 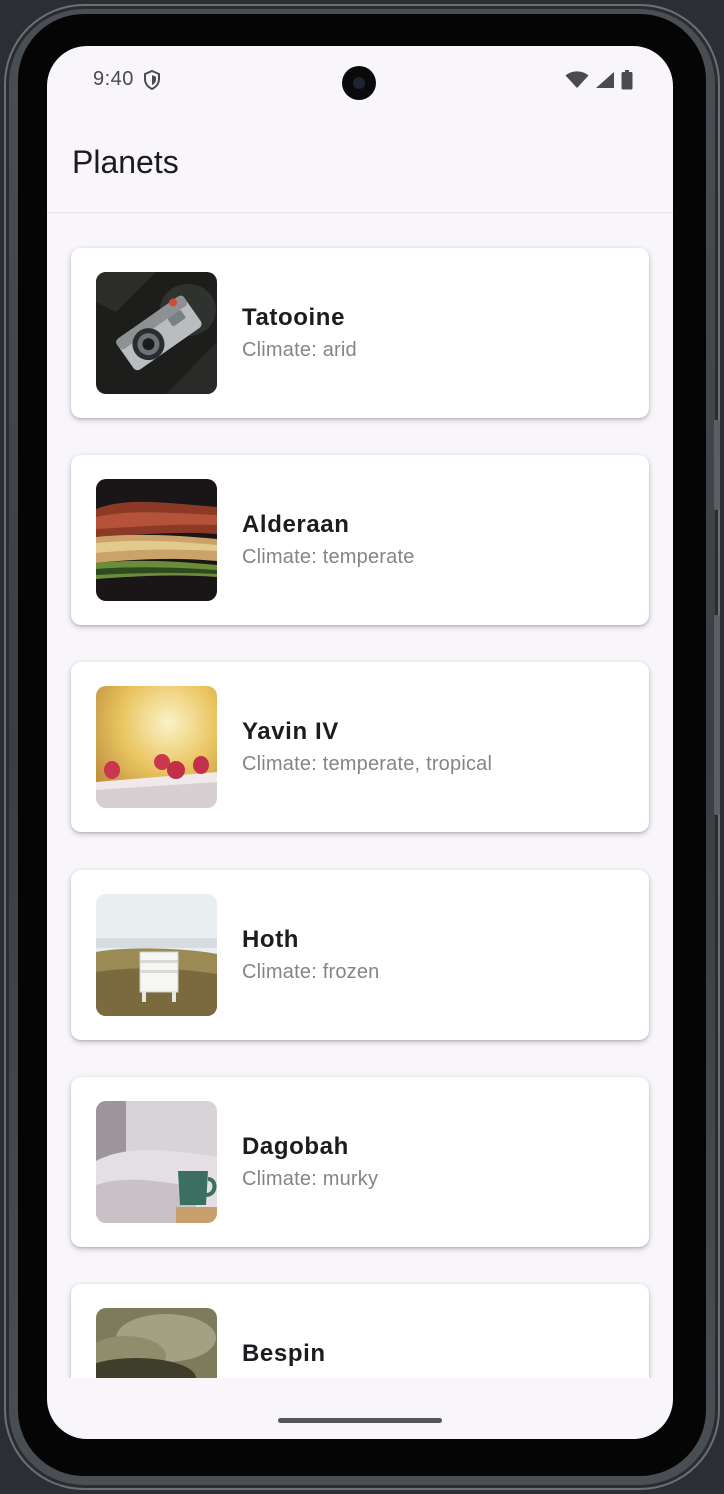 I want to click on planet-name: Bespin, so click(x=284, y=1353).